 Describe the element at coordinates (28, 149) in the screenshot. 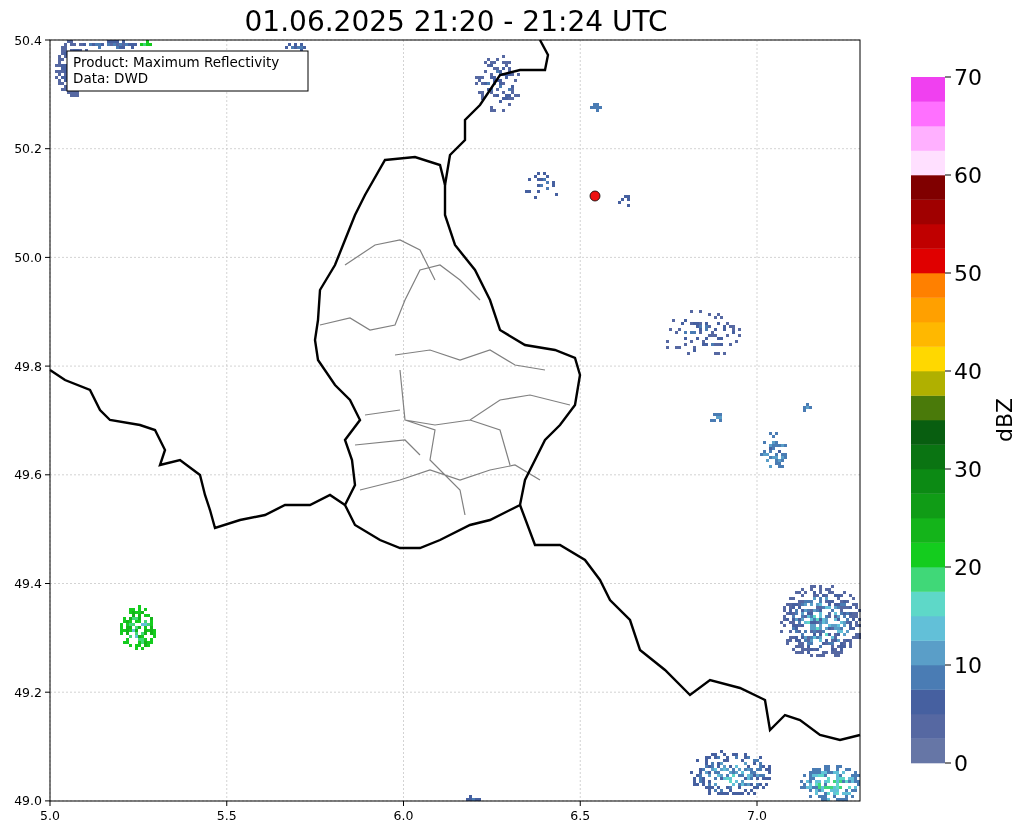

I see `y-tick-label: 50.2` at that location.